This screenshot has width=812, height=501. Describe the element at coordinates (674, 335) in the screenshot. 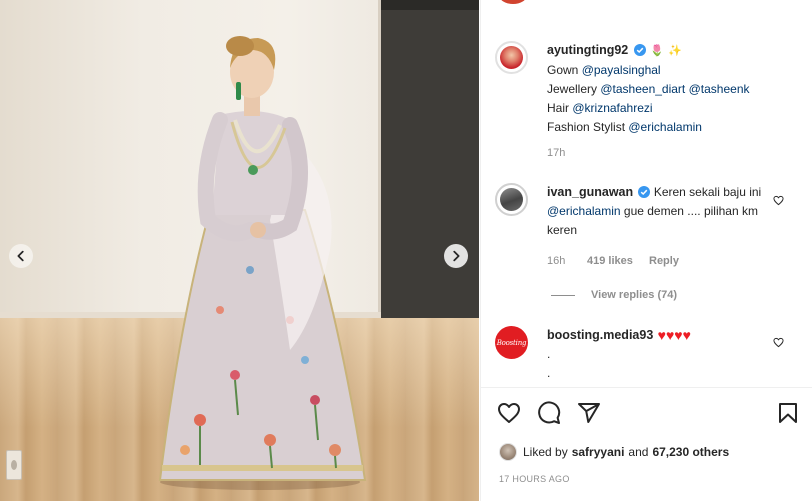

I see `heart-emoji: ♥♥♥♥` at that location.